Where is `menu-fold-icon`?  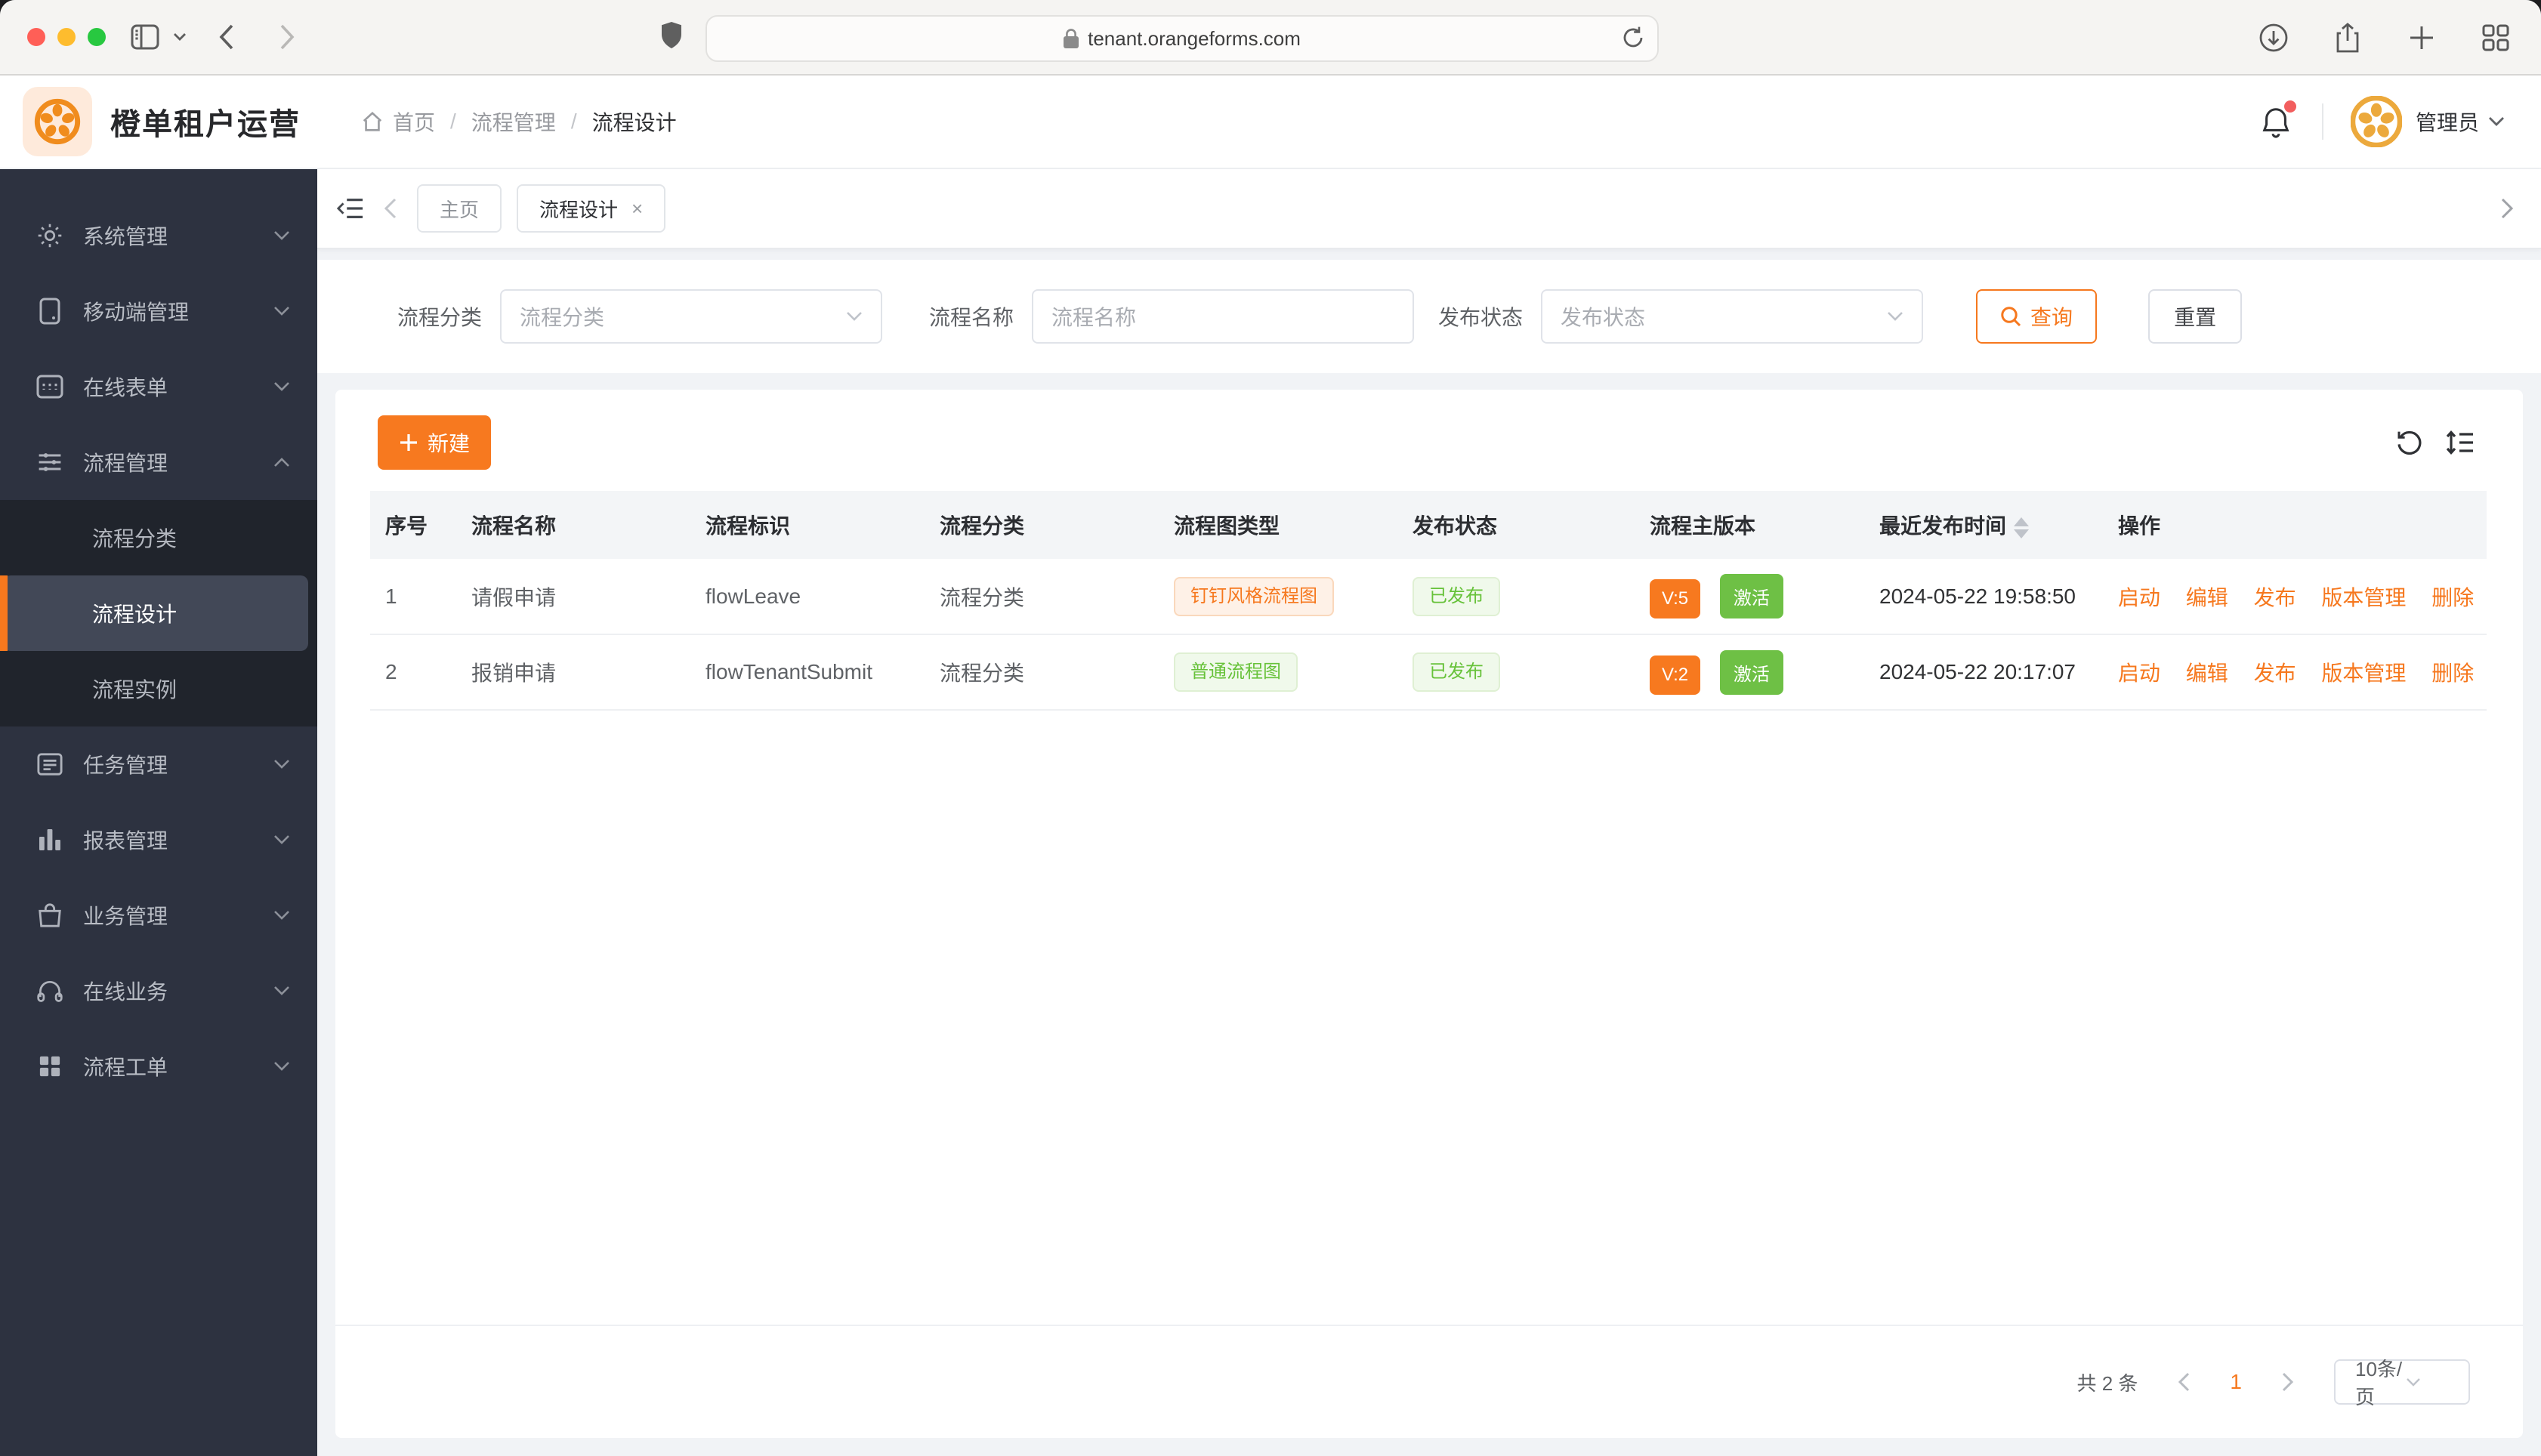
menu-fold-icon is located at coordinates (350, 208).